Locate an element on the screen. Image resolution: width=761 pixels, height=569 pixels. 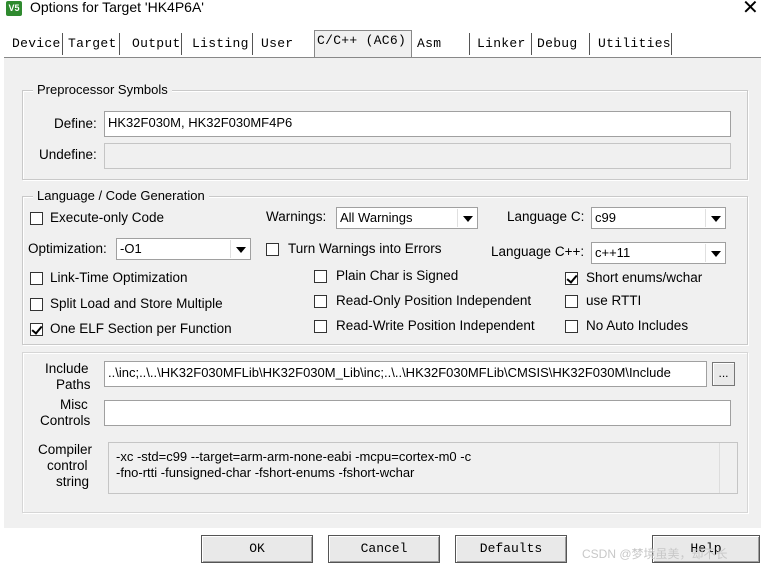
execute-only-label: Execute-only Code is located at coordinates (107, 217).